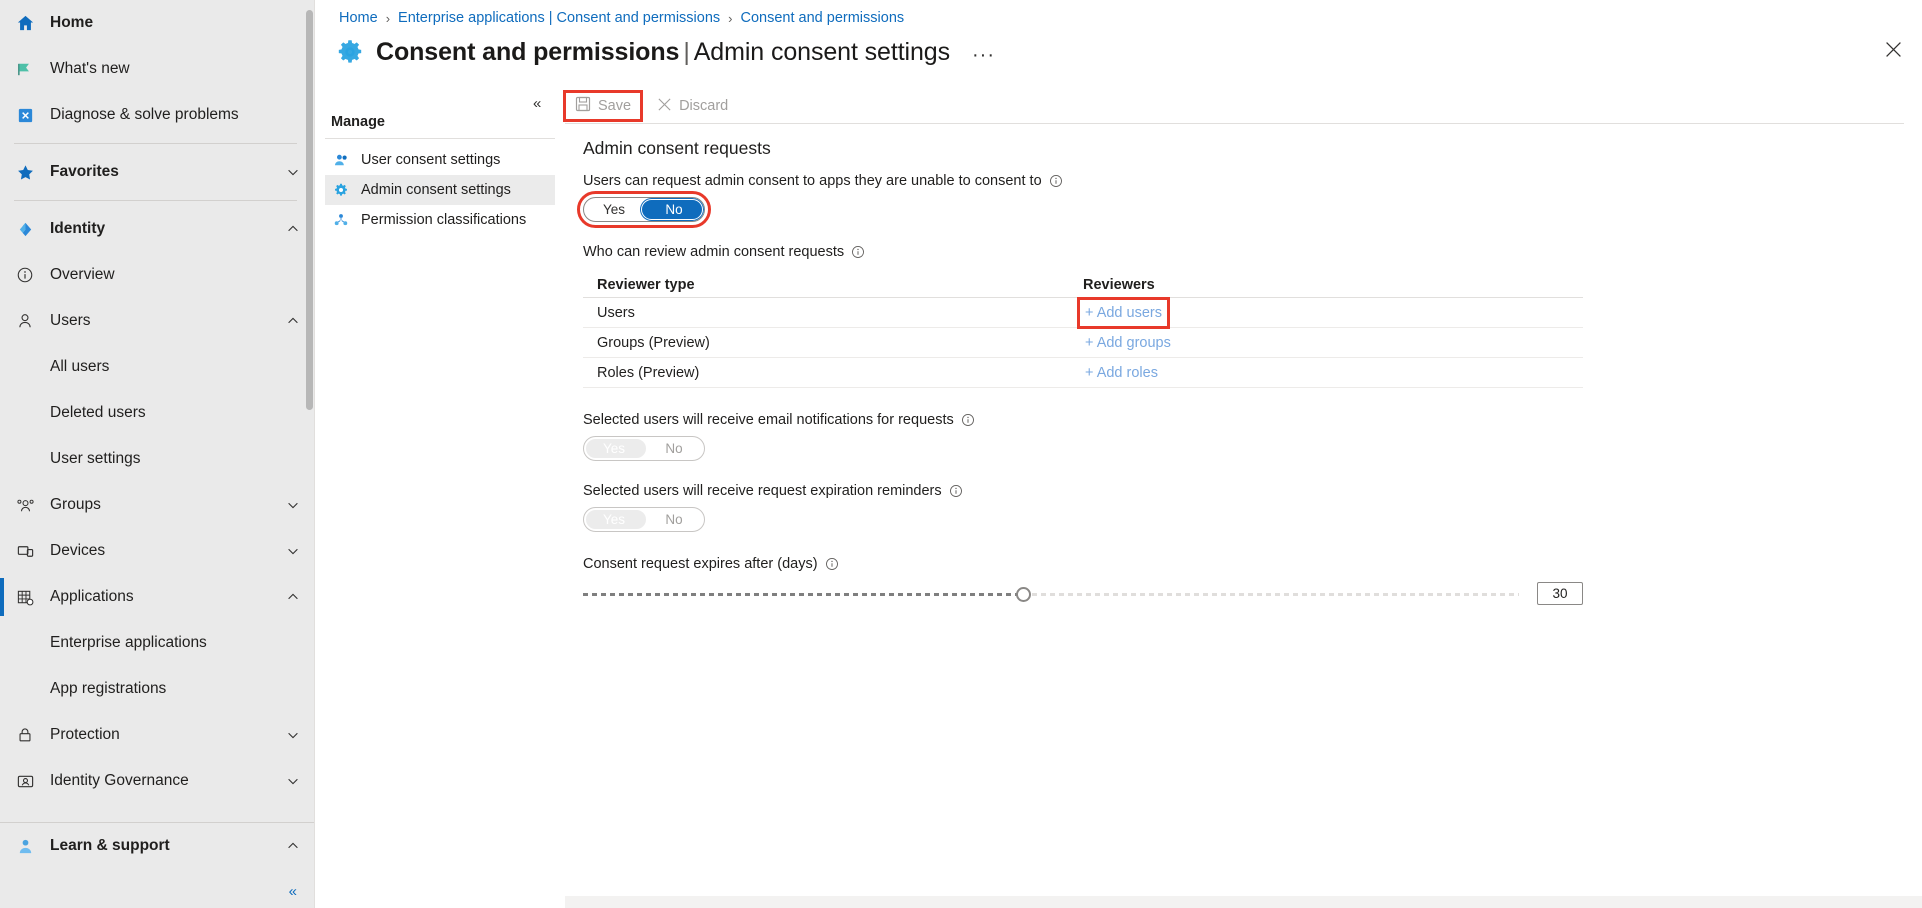 This screenshot has height=908, width=1922. What do you see at coordinates (98, 412) in the screenshot?
I see `sidebar-subitem-label: Deleted users` at bounding box center [98, 412].